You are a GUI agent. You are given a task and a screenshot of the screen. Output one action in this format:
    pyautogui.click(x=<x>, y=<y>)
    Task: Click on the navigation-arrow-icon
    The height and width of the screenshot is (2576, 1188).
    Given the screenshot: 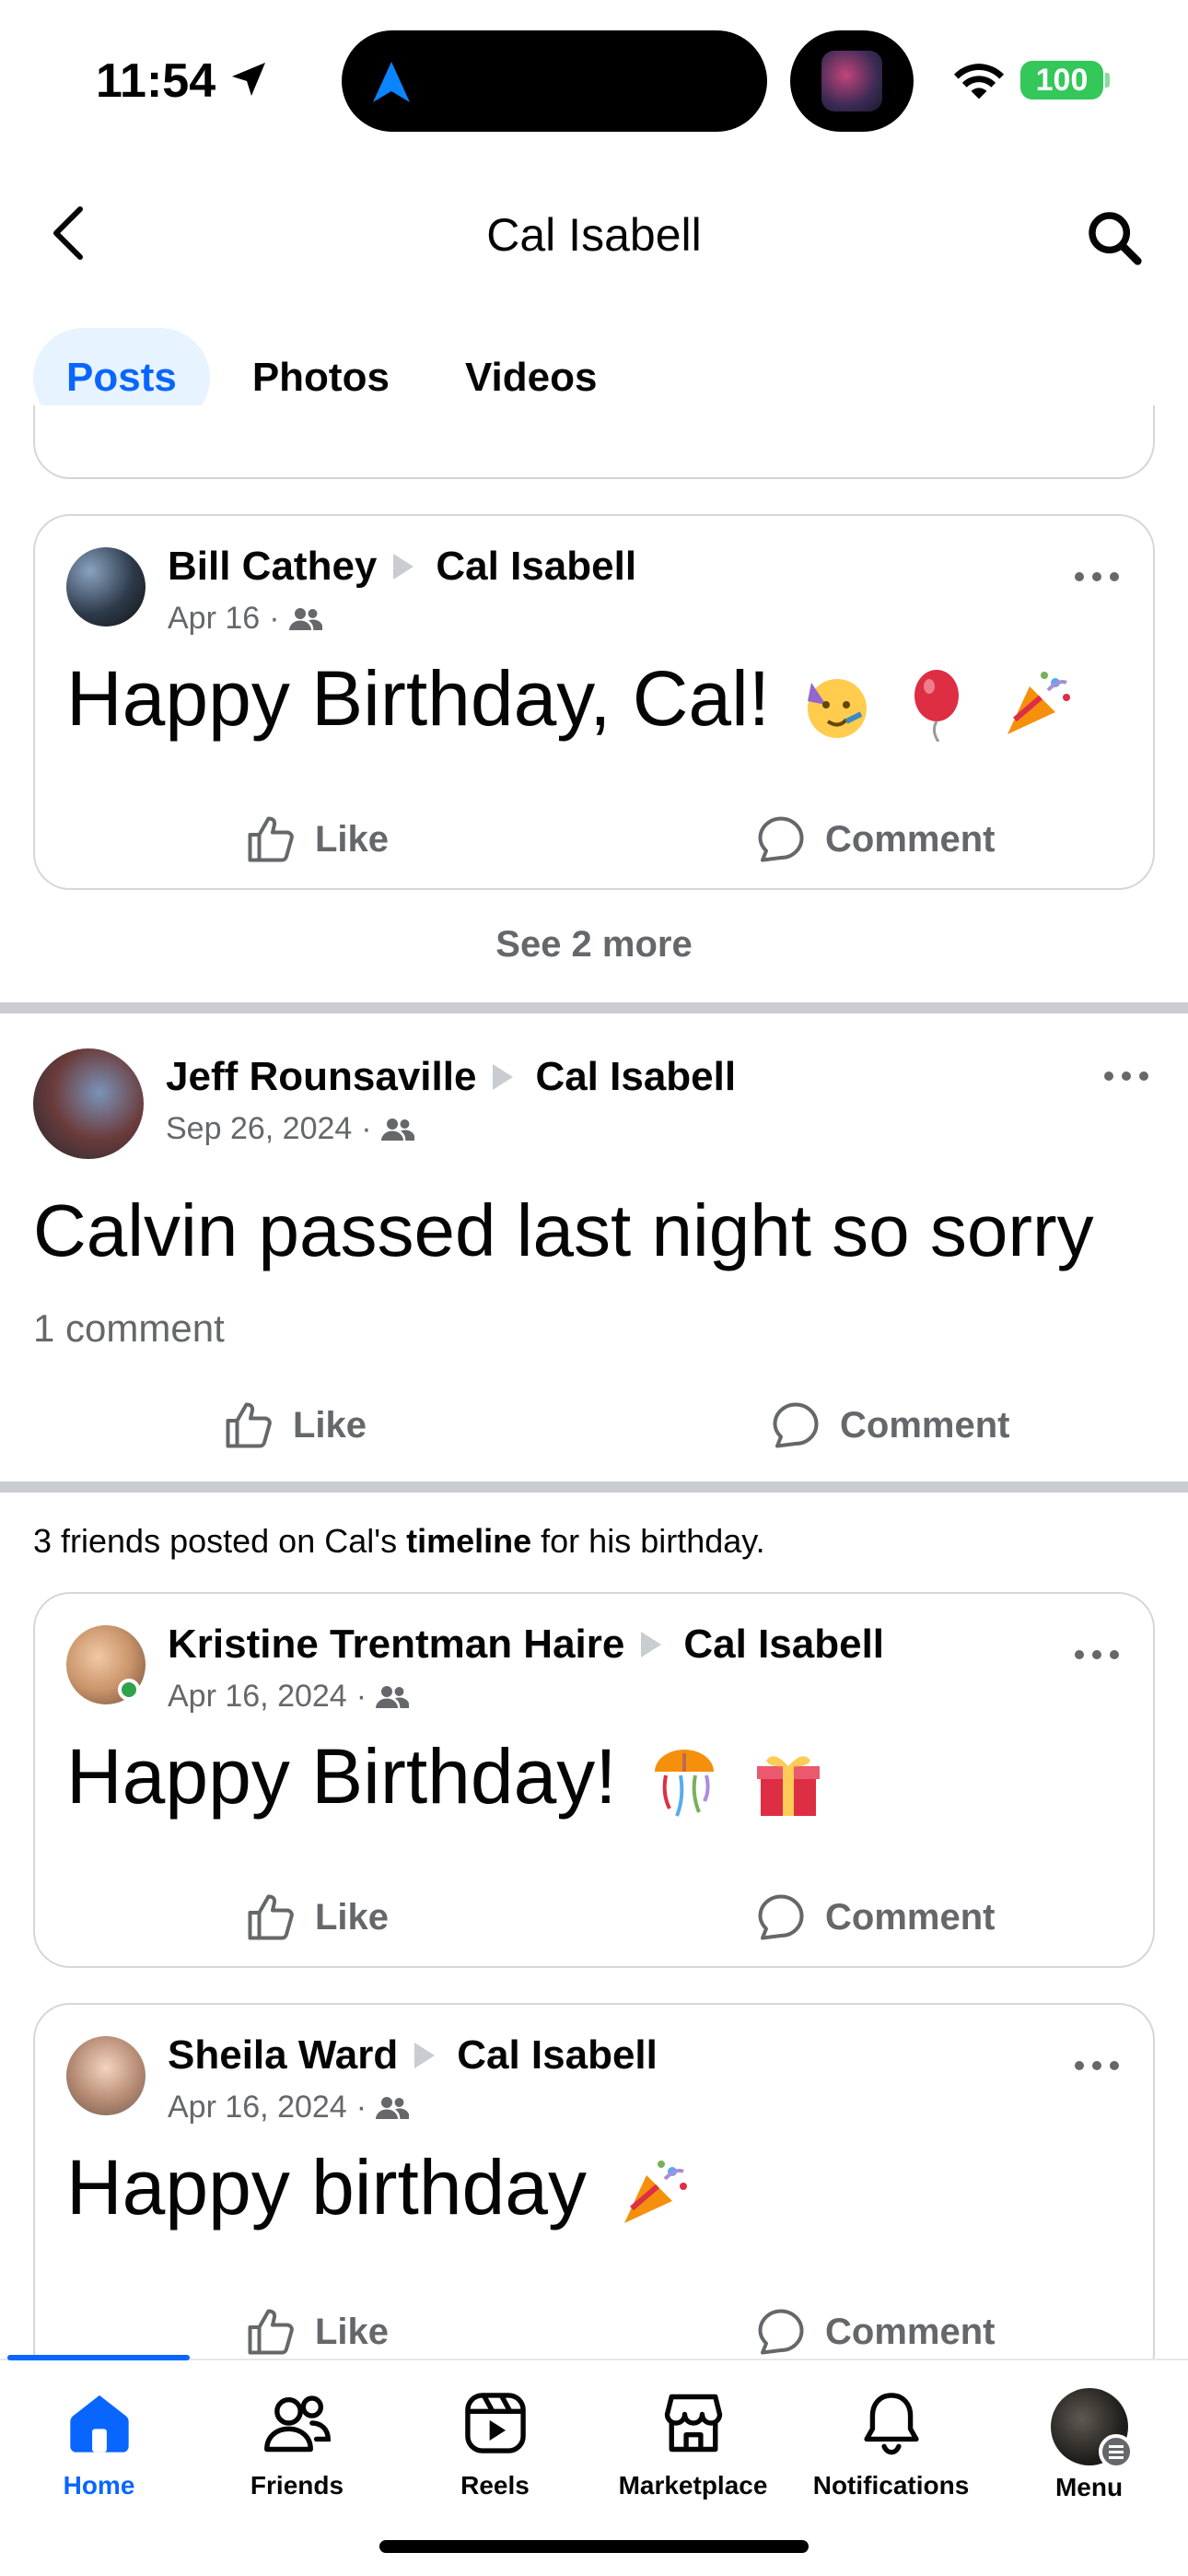 What is the action you would take?
    pyautogui.click(x=391, y=82)
    